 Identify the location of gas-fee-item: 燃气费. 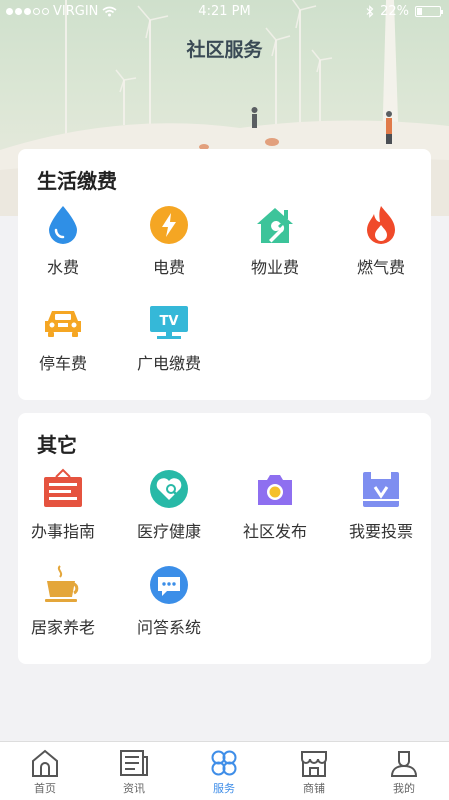
(381, 240).